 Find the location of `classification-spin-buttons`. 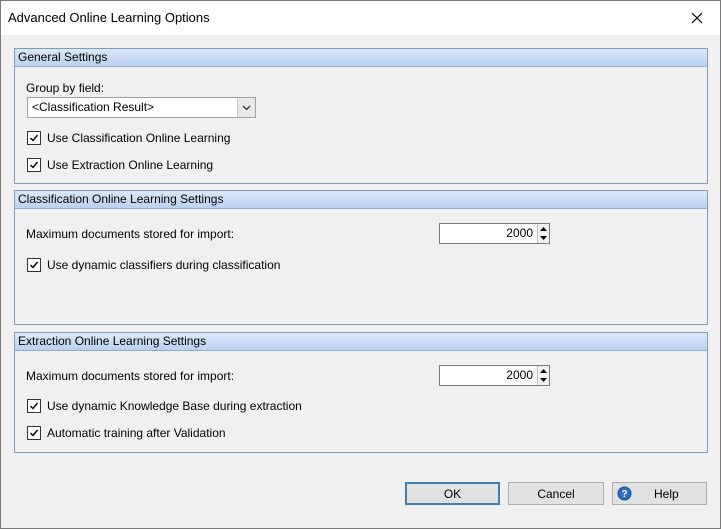

classification-spin-buttons is located at coordinates (543, 233).